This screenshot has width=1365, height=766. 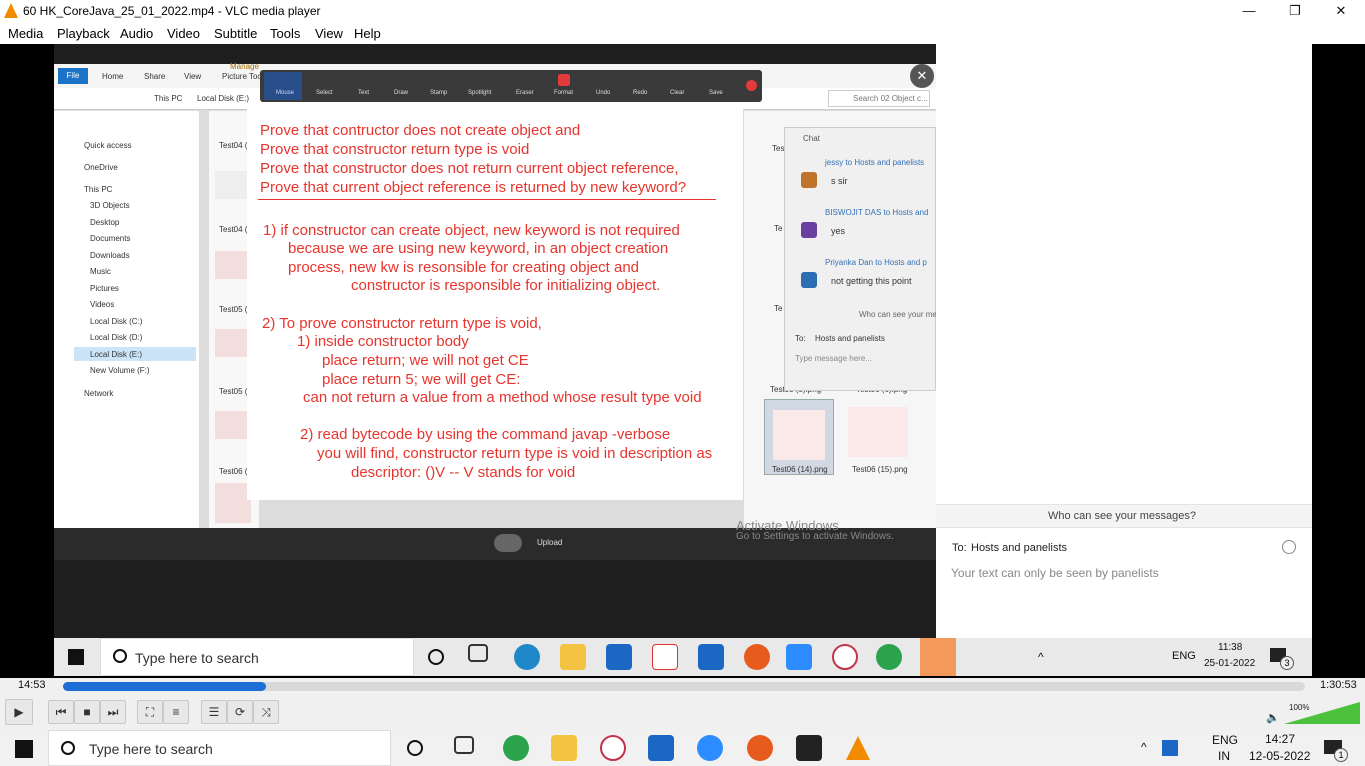 I want to click on nav-network: Network, so click(x=98, y=393).